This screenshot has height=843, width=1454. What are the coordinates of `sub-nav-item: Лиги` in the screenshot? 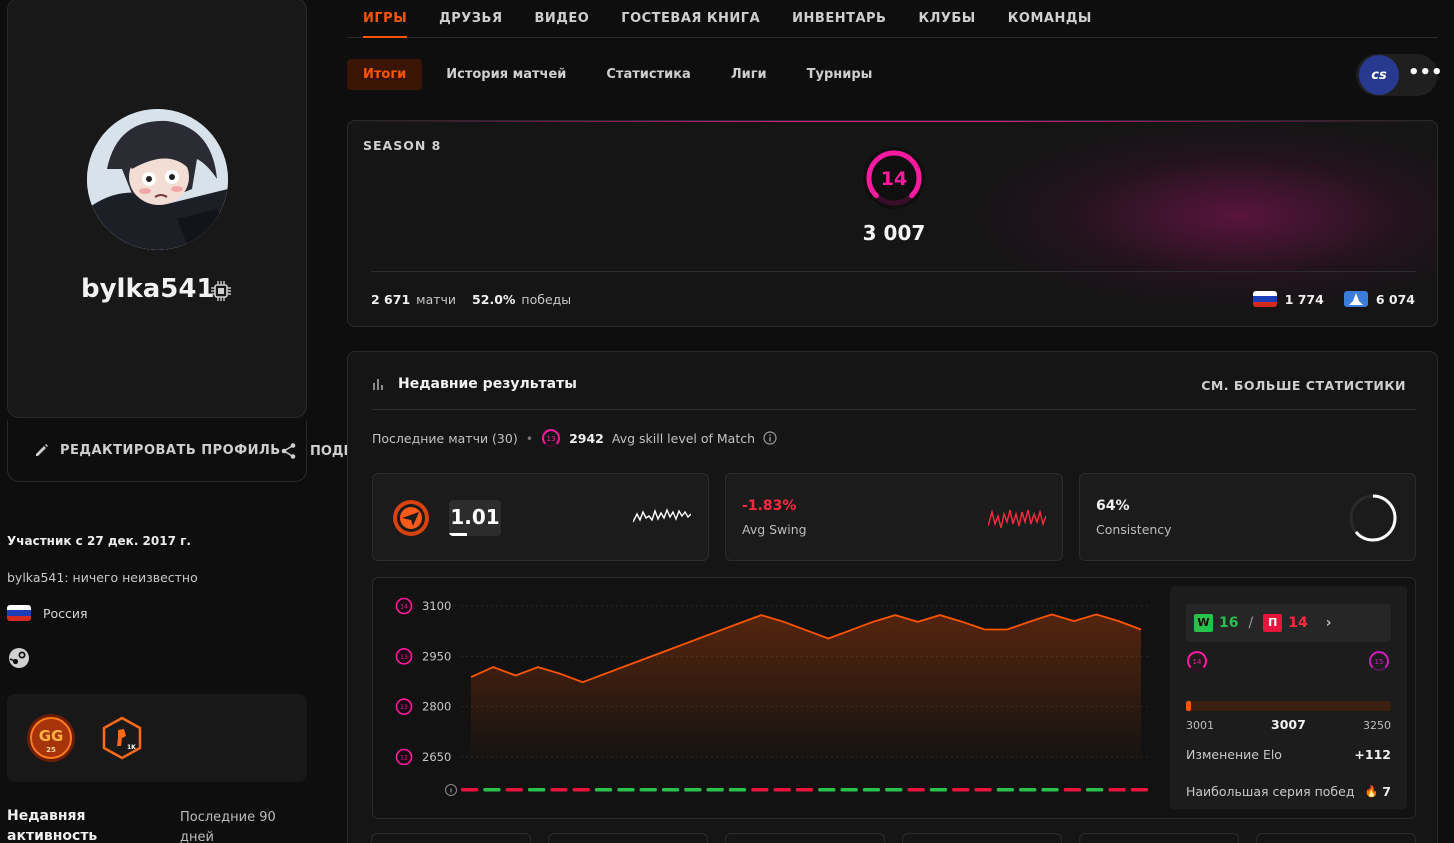 It's located at (749, 74).